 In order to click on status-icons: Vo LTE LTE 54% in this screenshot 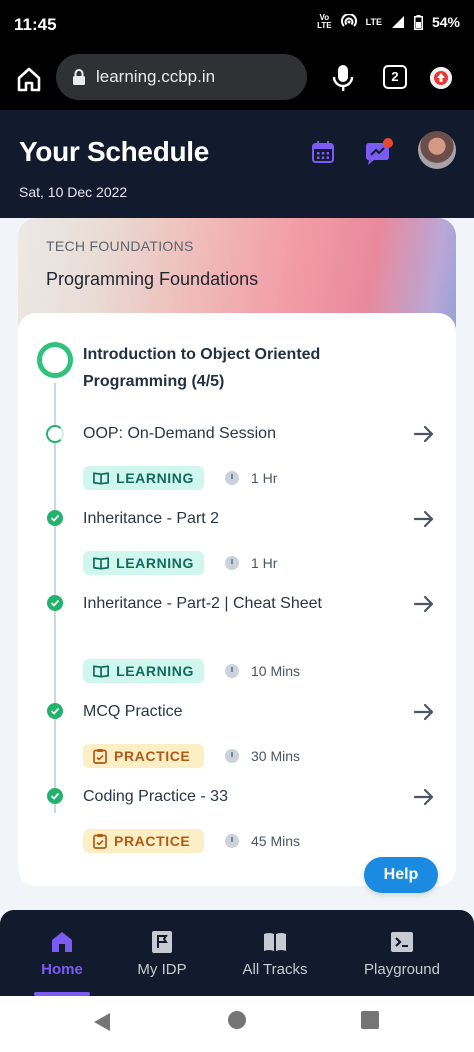, I will do `click(388, 22)`.